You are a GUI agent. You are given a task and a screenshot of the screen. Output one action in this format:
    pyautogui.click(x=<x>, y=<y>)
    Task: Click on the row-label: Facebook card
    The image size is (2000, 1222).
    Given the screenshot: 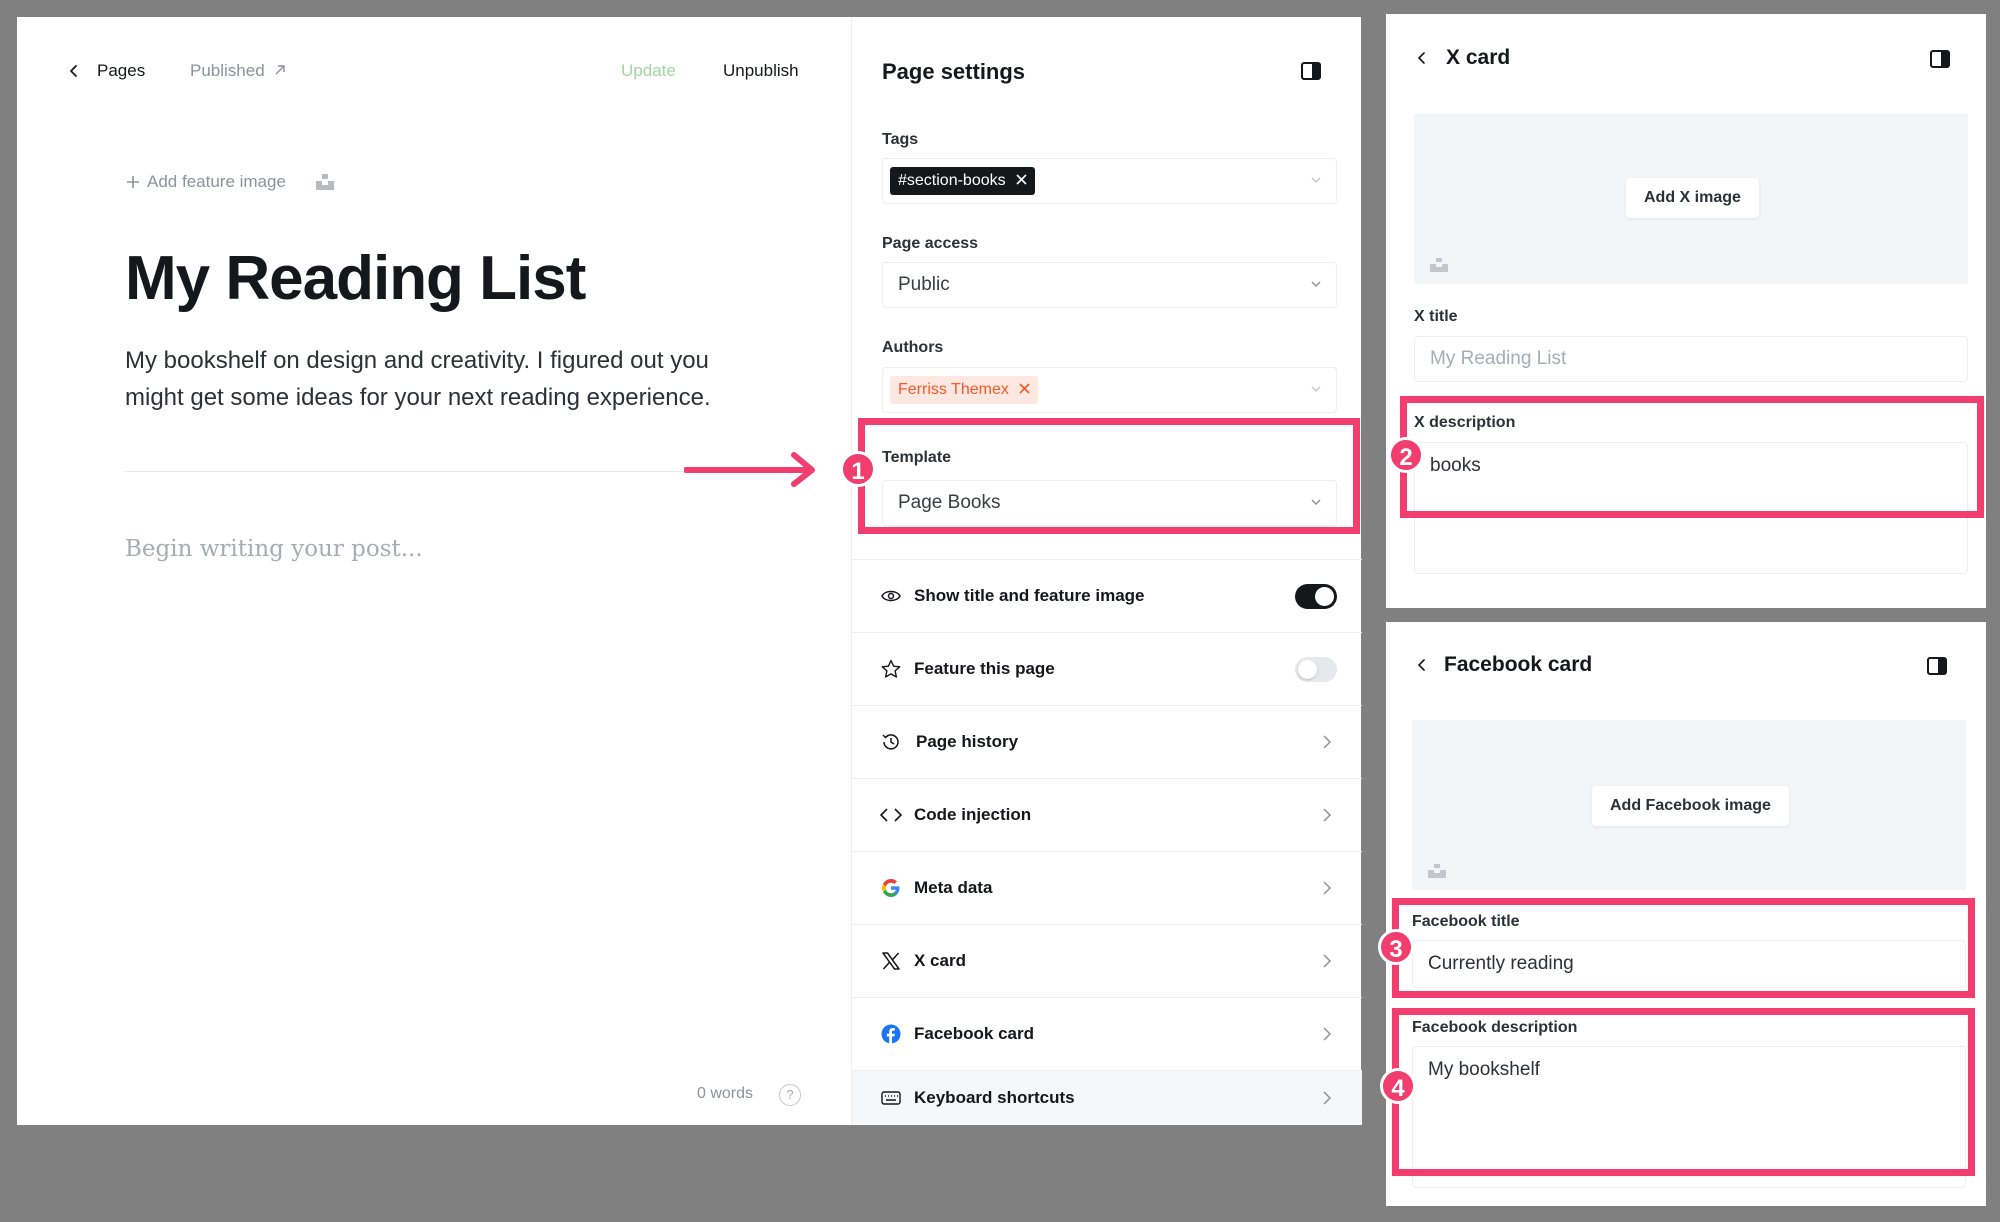 What is the action you would take?
    pyautogui.click(x=974, y=1033)
    